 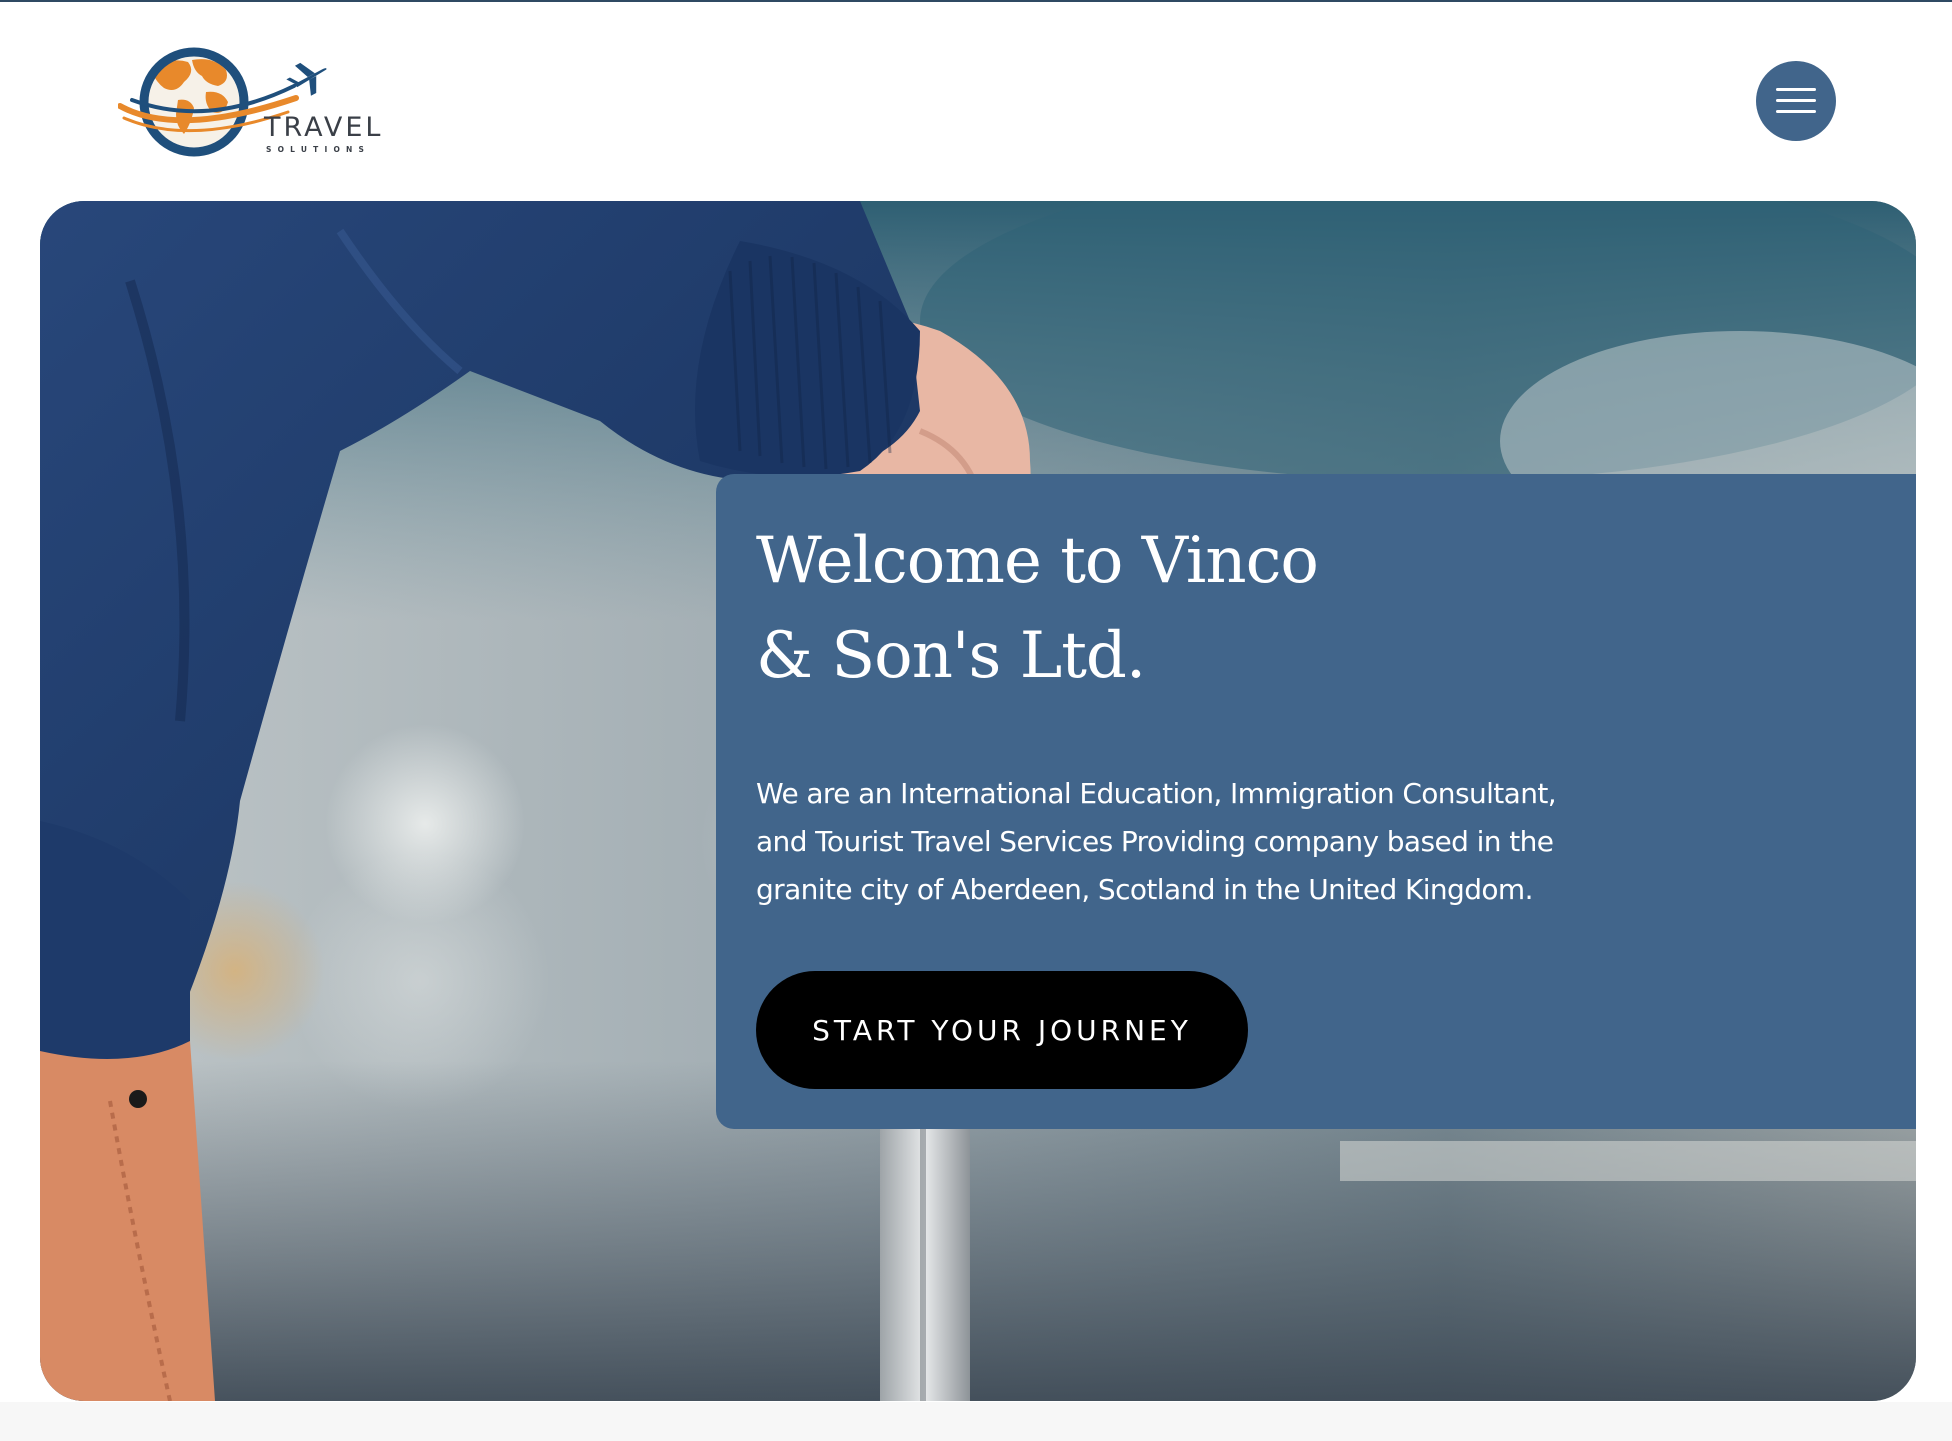 I want to click on page-bottom-strip, so click(x=976, y=1421).